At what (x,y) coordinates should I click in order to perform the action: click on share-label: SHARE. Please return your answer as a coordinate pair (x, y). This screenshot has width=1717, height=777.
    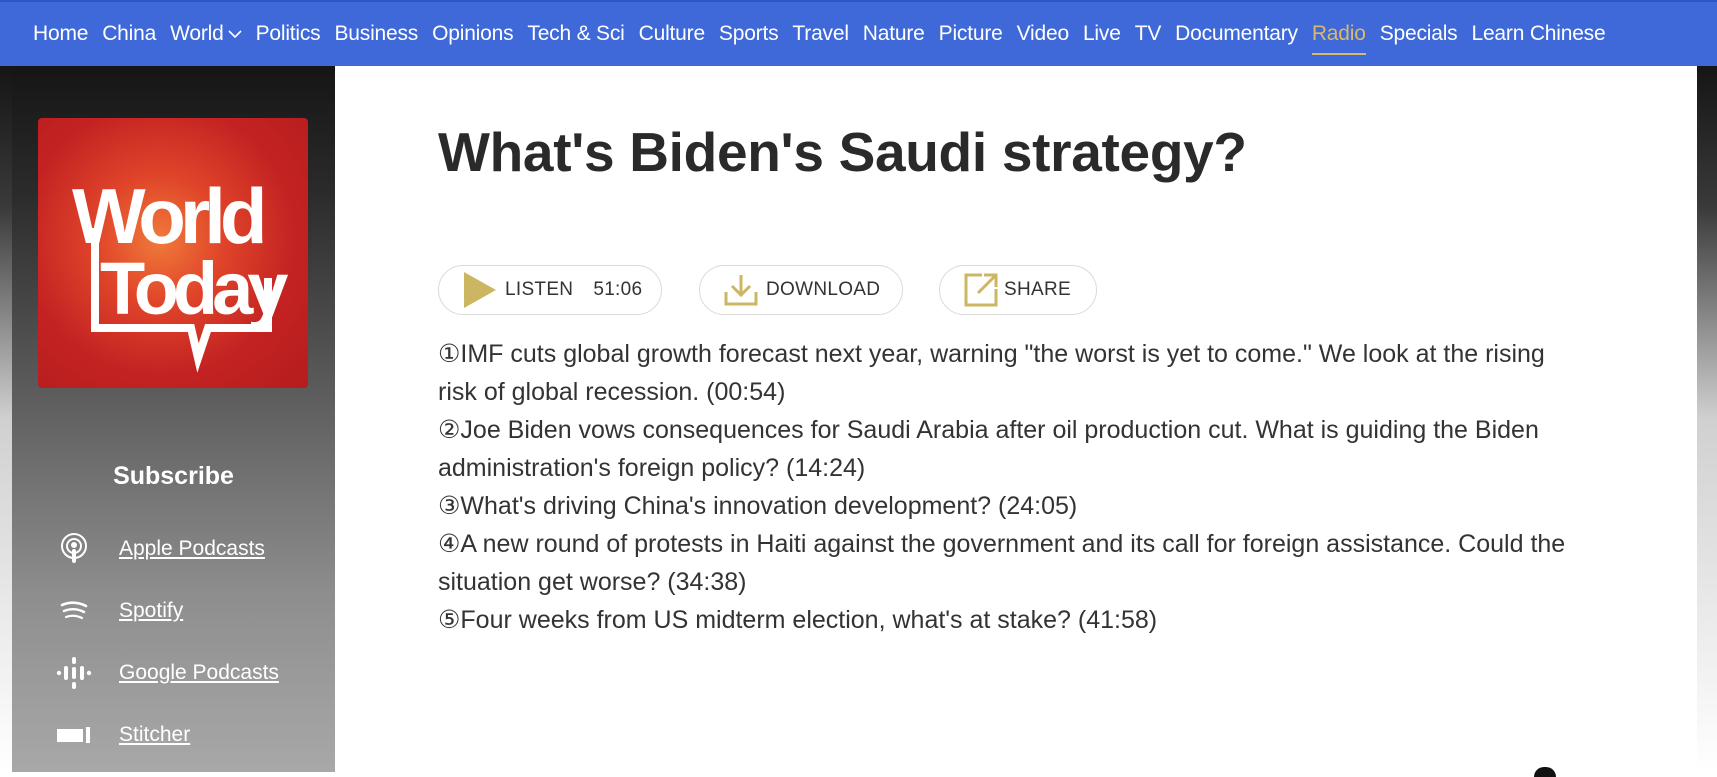
    Looking at the image, I should click on (1037, 289).